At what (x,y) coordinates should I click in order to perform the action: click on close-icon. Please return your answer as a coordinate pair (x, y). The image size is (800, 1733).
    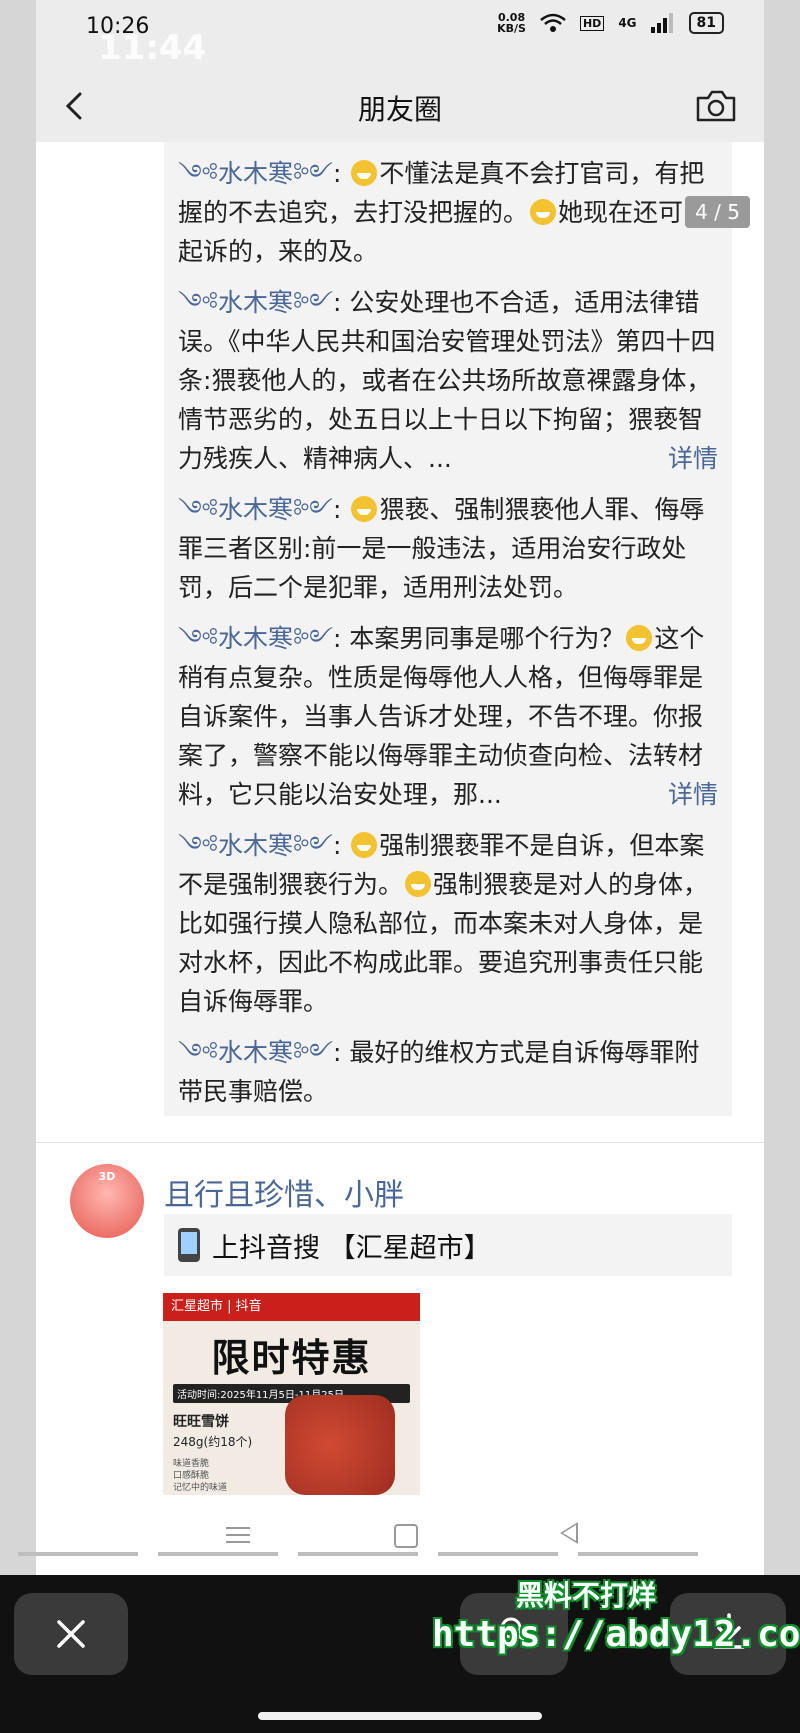
    Looking at the image, I should click on (71, 1634).